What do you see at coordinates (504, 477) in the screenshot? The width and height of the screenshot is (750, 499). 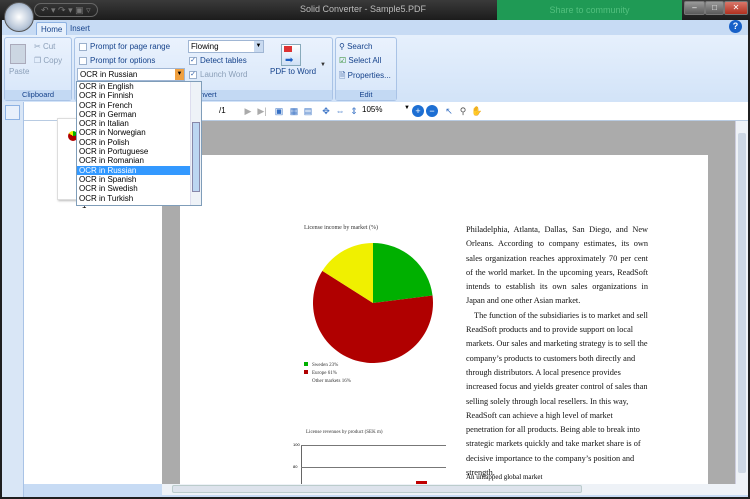 I see `section-heading: An untapped global market` at bounding box center [504, 477].